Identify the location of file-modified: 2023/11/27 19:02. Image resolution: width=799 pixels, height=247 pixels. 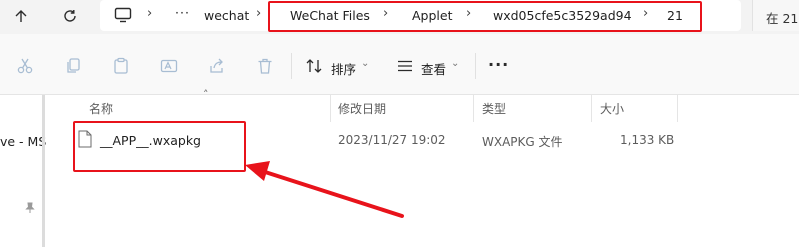
(392, 140).